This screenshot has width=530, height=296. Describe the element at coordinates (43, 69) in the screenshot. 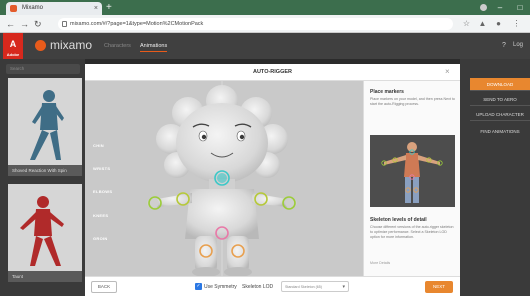

I see `search-input: Search` at that location.